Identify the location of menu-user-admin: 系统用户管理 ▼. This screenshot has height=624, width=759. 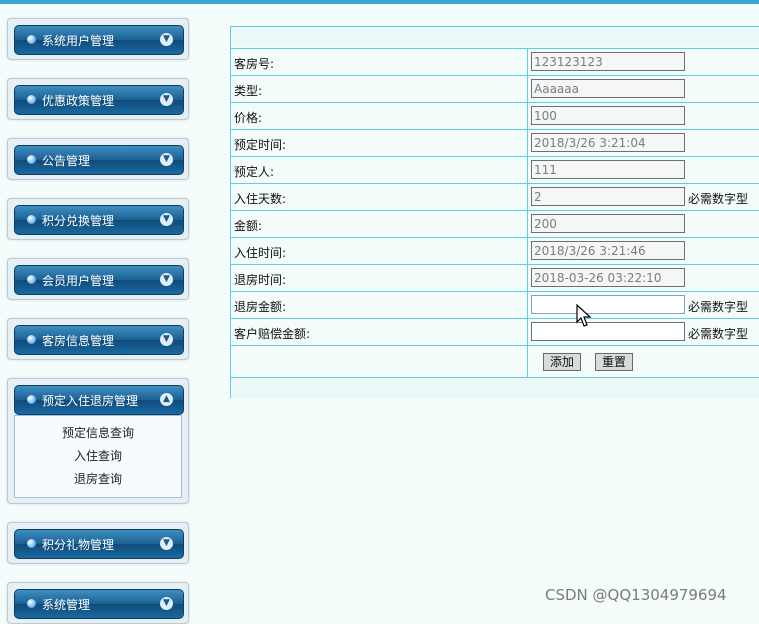
(98, 39).